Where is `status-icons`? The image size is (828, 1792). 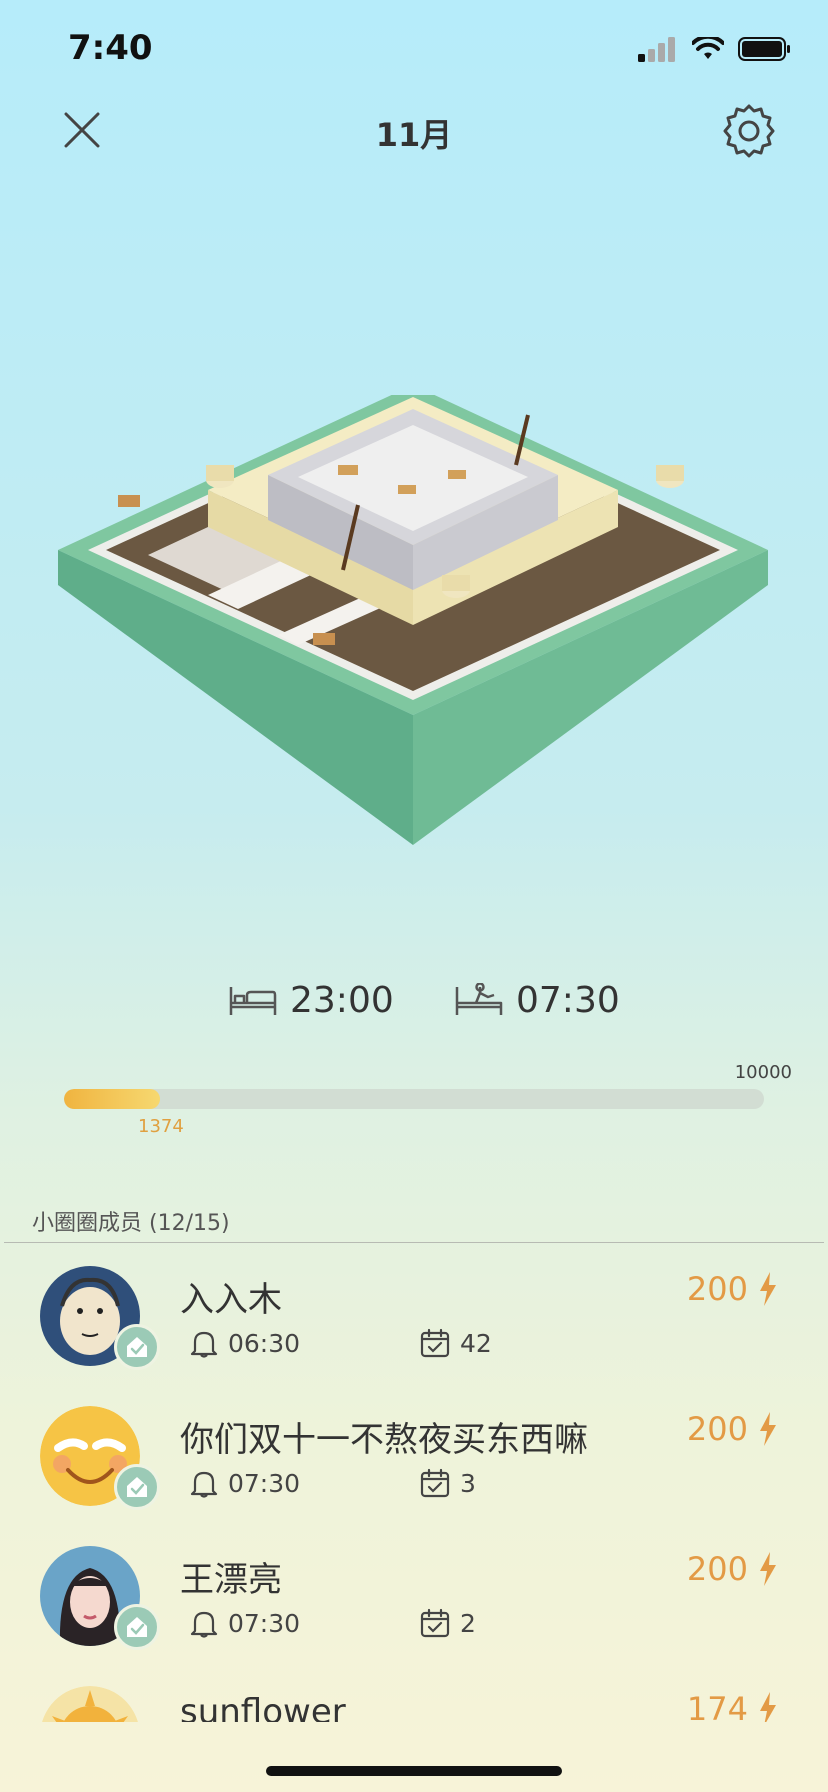 status-icons is located at coordinates (715, 49).